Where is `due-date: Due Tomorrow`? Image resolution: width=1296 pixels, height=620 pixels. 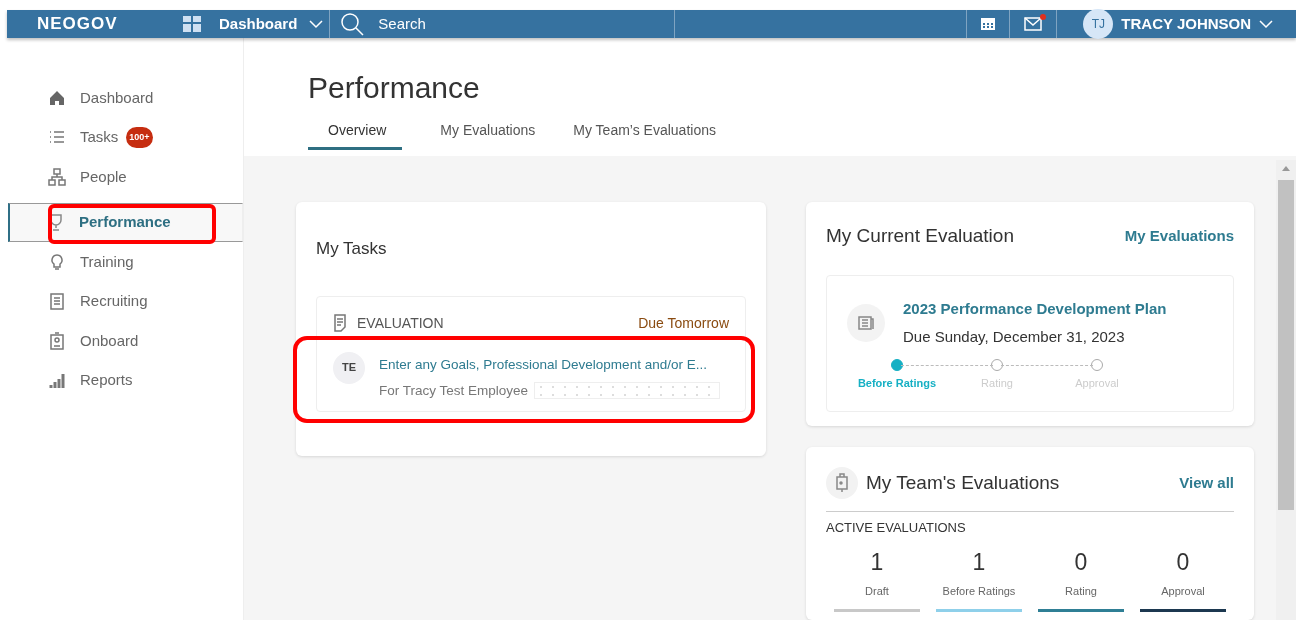 due-date: Due Tomorrow is located at coordinates (683, 323).